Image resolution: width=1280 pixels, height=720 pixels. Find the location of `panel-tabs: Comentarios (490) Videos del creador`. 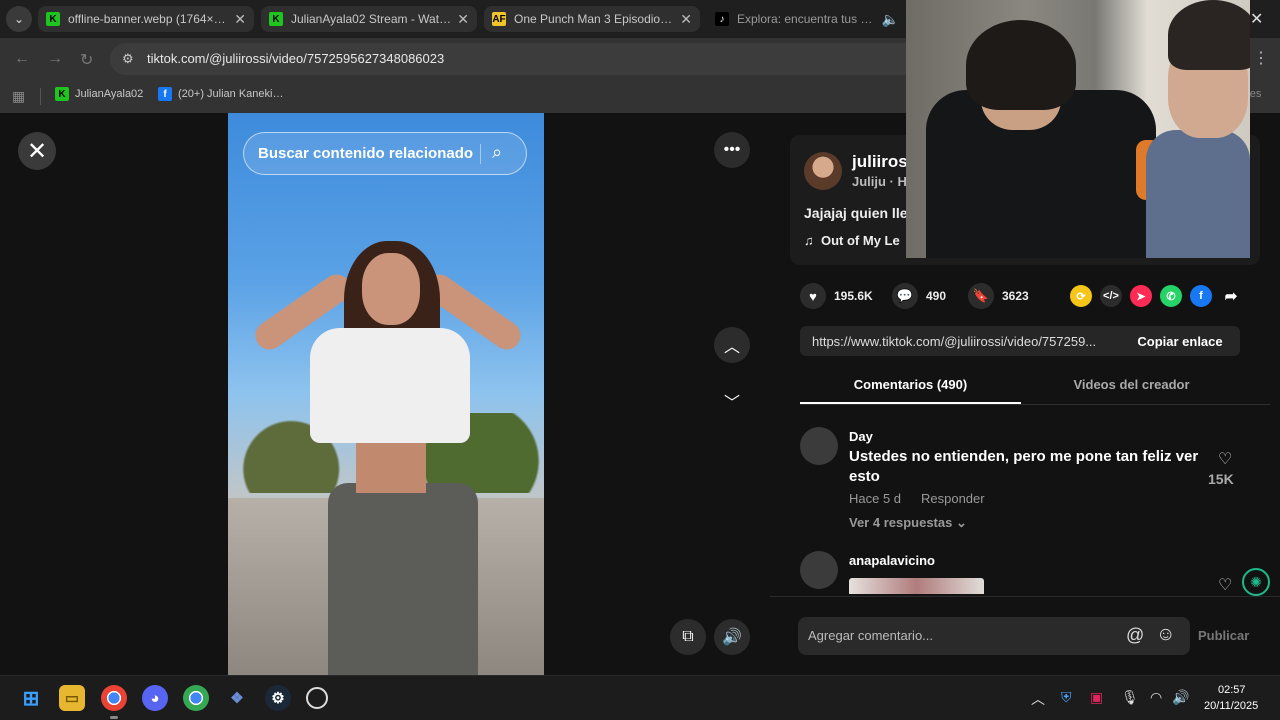

panel-tabs: Comentarios (490) Videos del creador is located at coordinates (1035, 387).